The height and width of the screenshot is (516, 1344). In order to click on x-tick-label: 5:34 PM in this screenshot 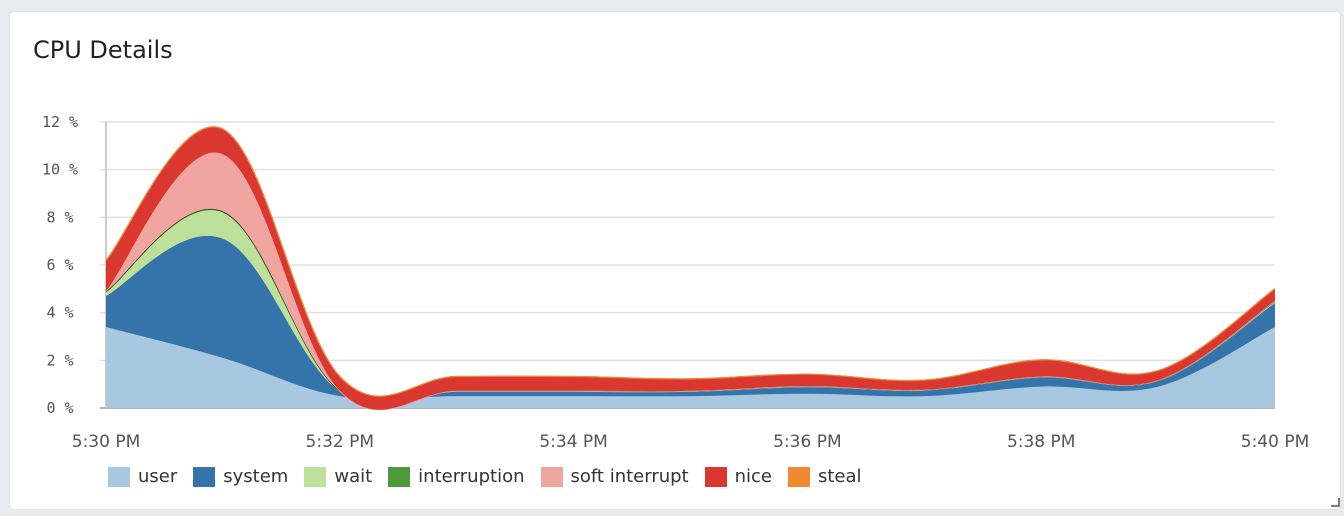, I will do `click(573, 442)`.